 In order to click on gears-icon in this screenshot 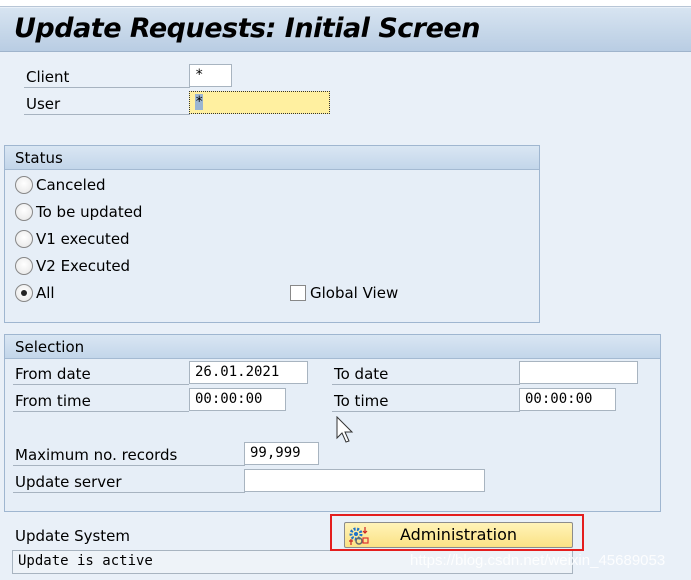, I will do `click(359, 536)`.